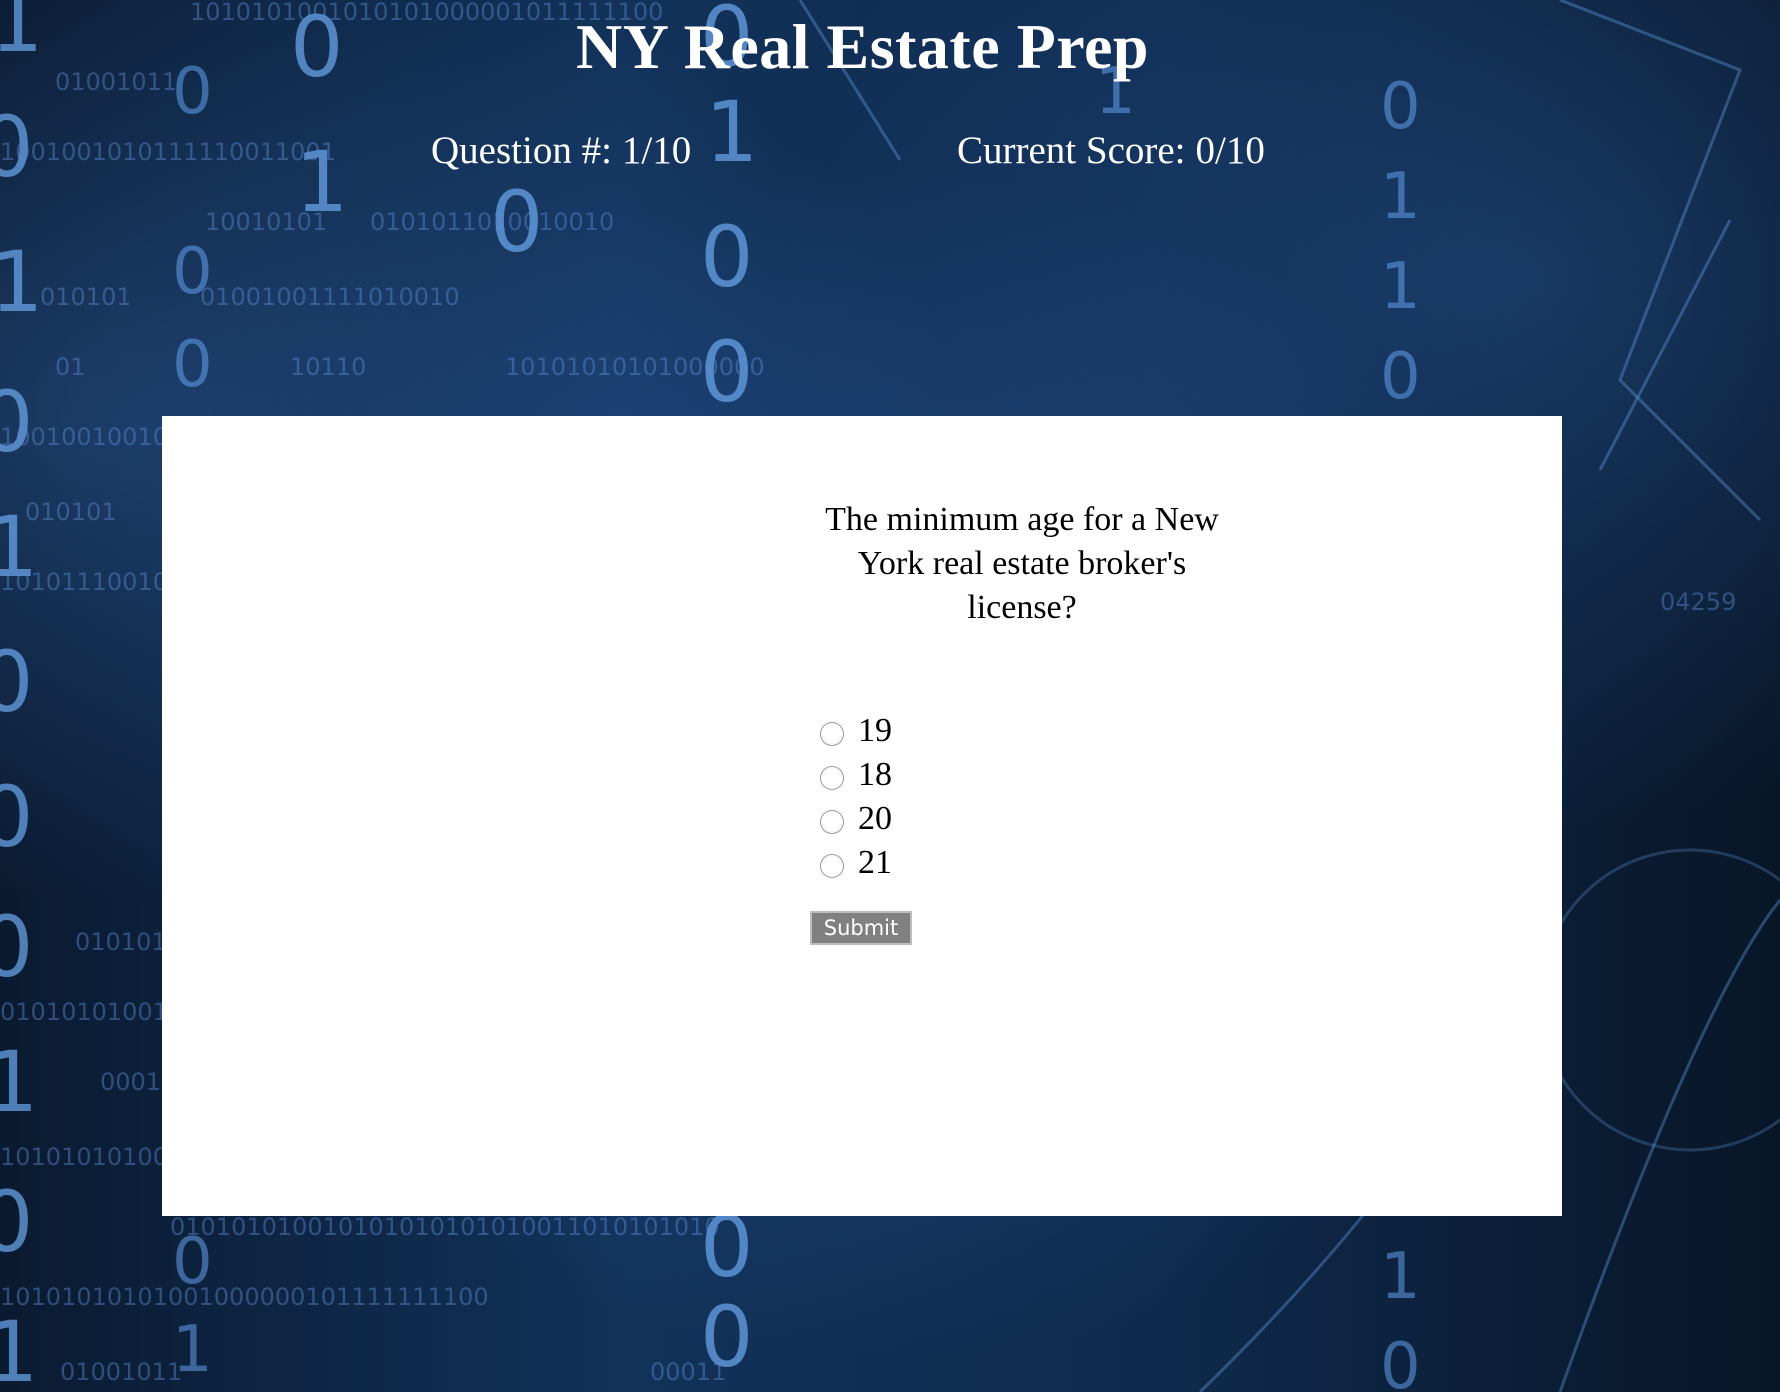  Describe the element at coordinates (875, 730) in the screenshot. I see `answer-label: 19` at that location.